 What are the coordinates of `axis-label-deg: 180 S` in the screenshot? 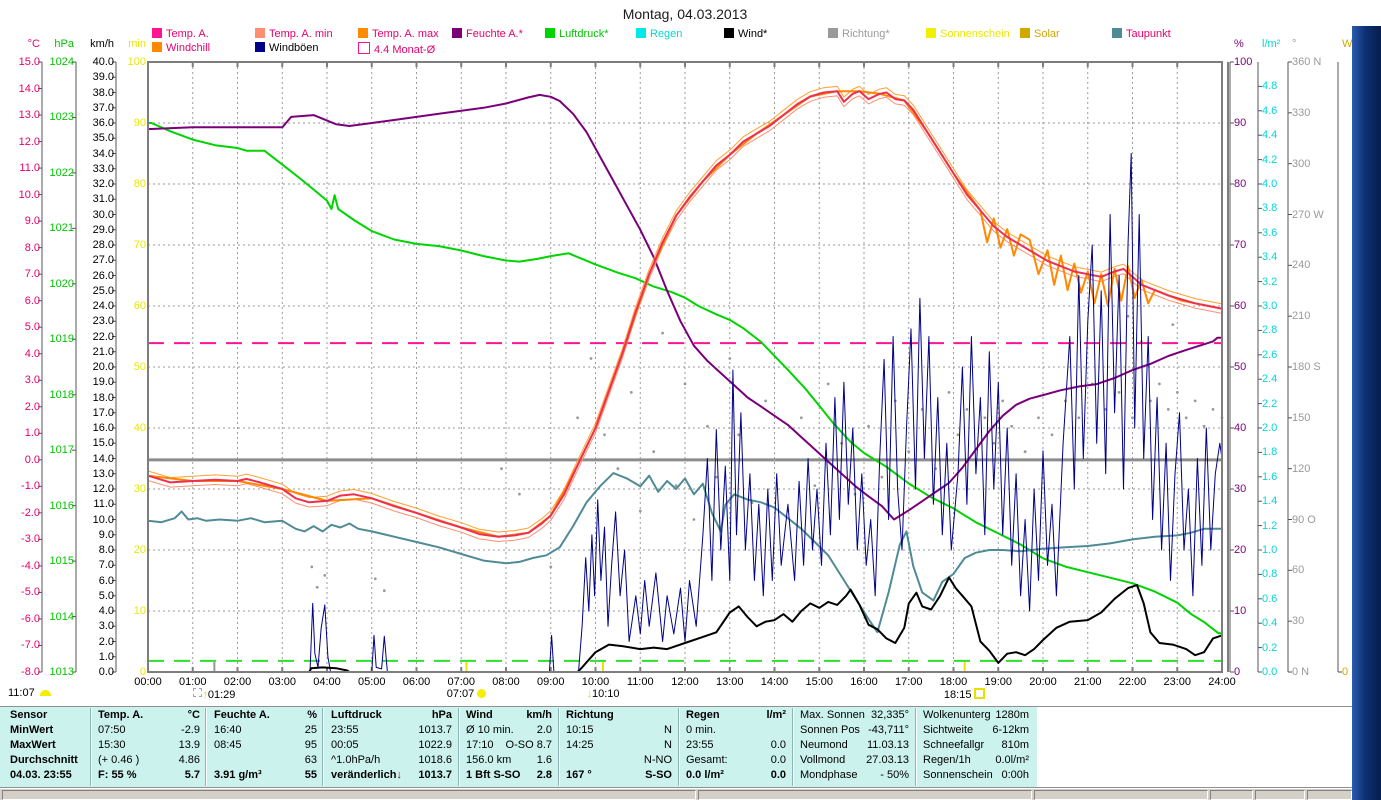 It's located at (1306, 367).